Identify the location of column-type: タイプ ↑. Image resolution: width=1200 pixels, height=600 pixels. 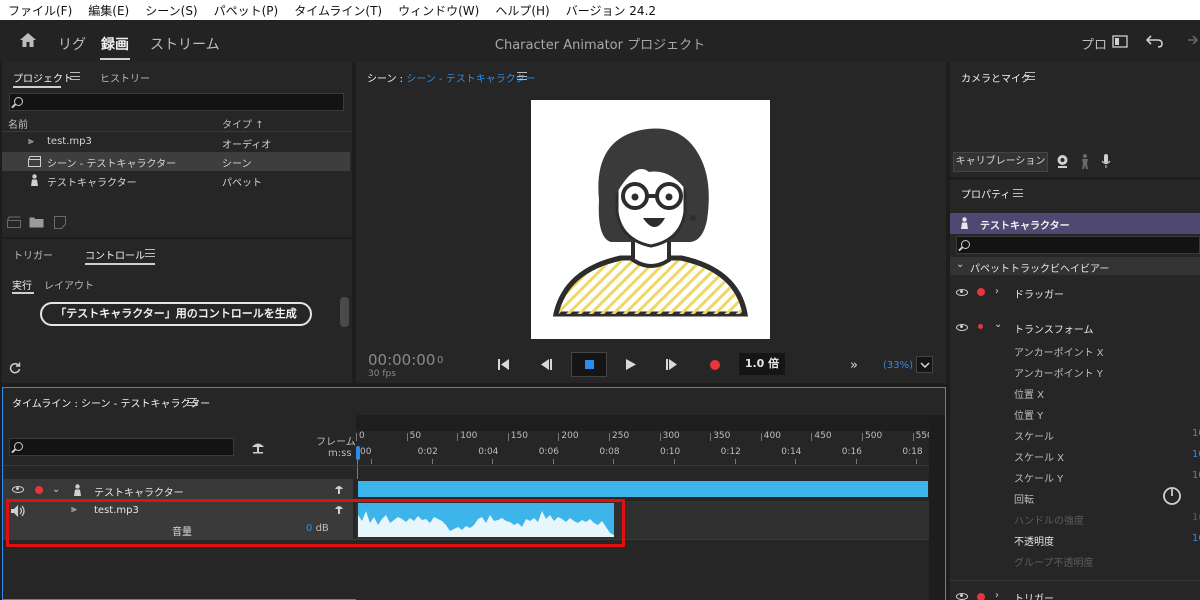
(243, 123).